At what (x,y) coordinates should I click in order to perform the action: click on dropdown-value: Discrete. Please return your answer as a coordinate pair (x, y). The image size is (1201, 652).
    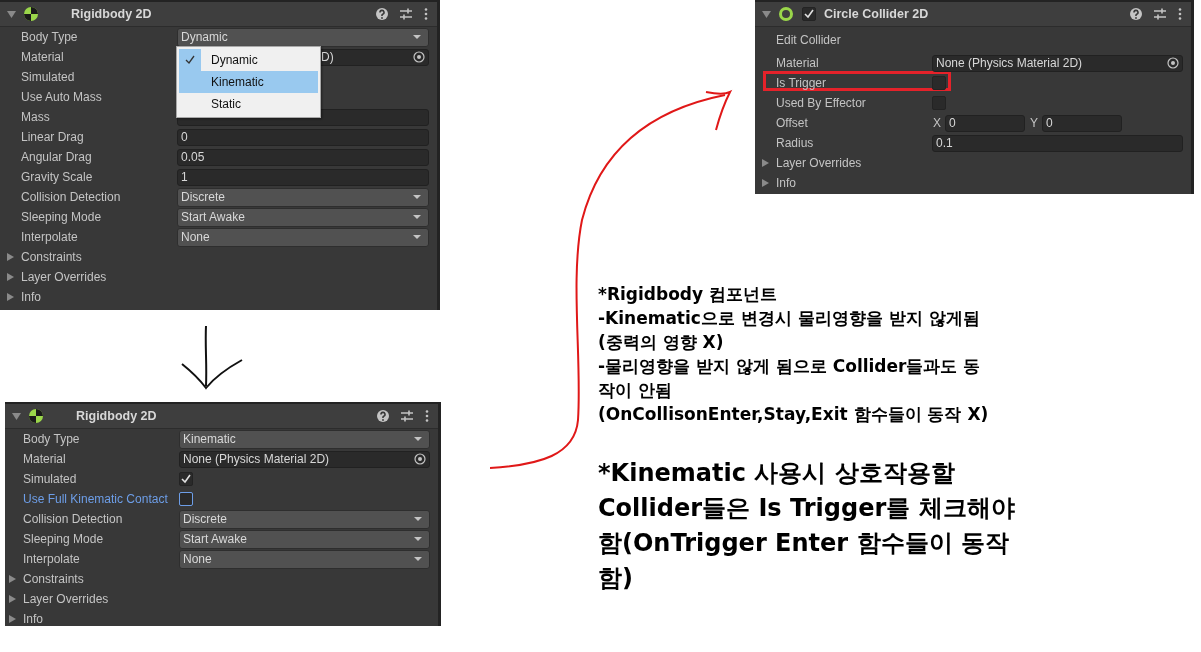
    Looking at the image, I should click on (205, 519).